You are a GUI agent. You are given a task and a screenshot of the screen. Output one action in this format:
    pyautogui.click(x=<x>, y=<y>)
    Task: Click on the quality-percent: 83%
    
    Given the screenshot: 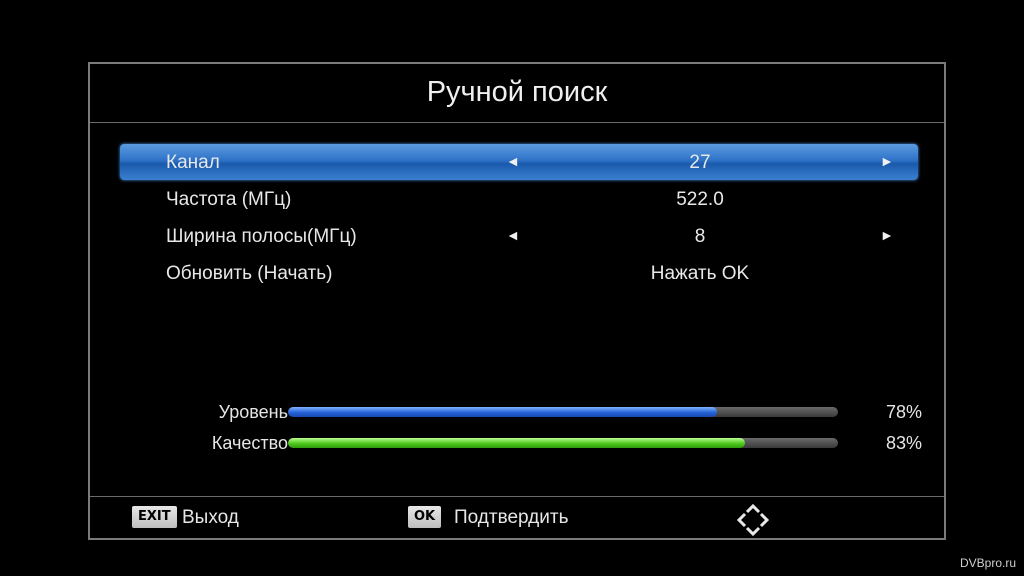 What is the action you would take?
    pyautogui.click(x=903, y=443)
    